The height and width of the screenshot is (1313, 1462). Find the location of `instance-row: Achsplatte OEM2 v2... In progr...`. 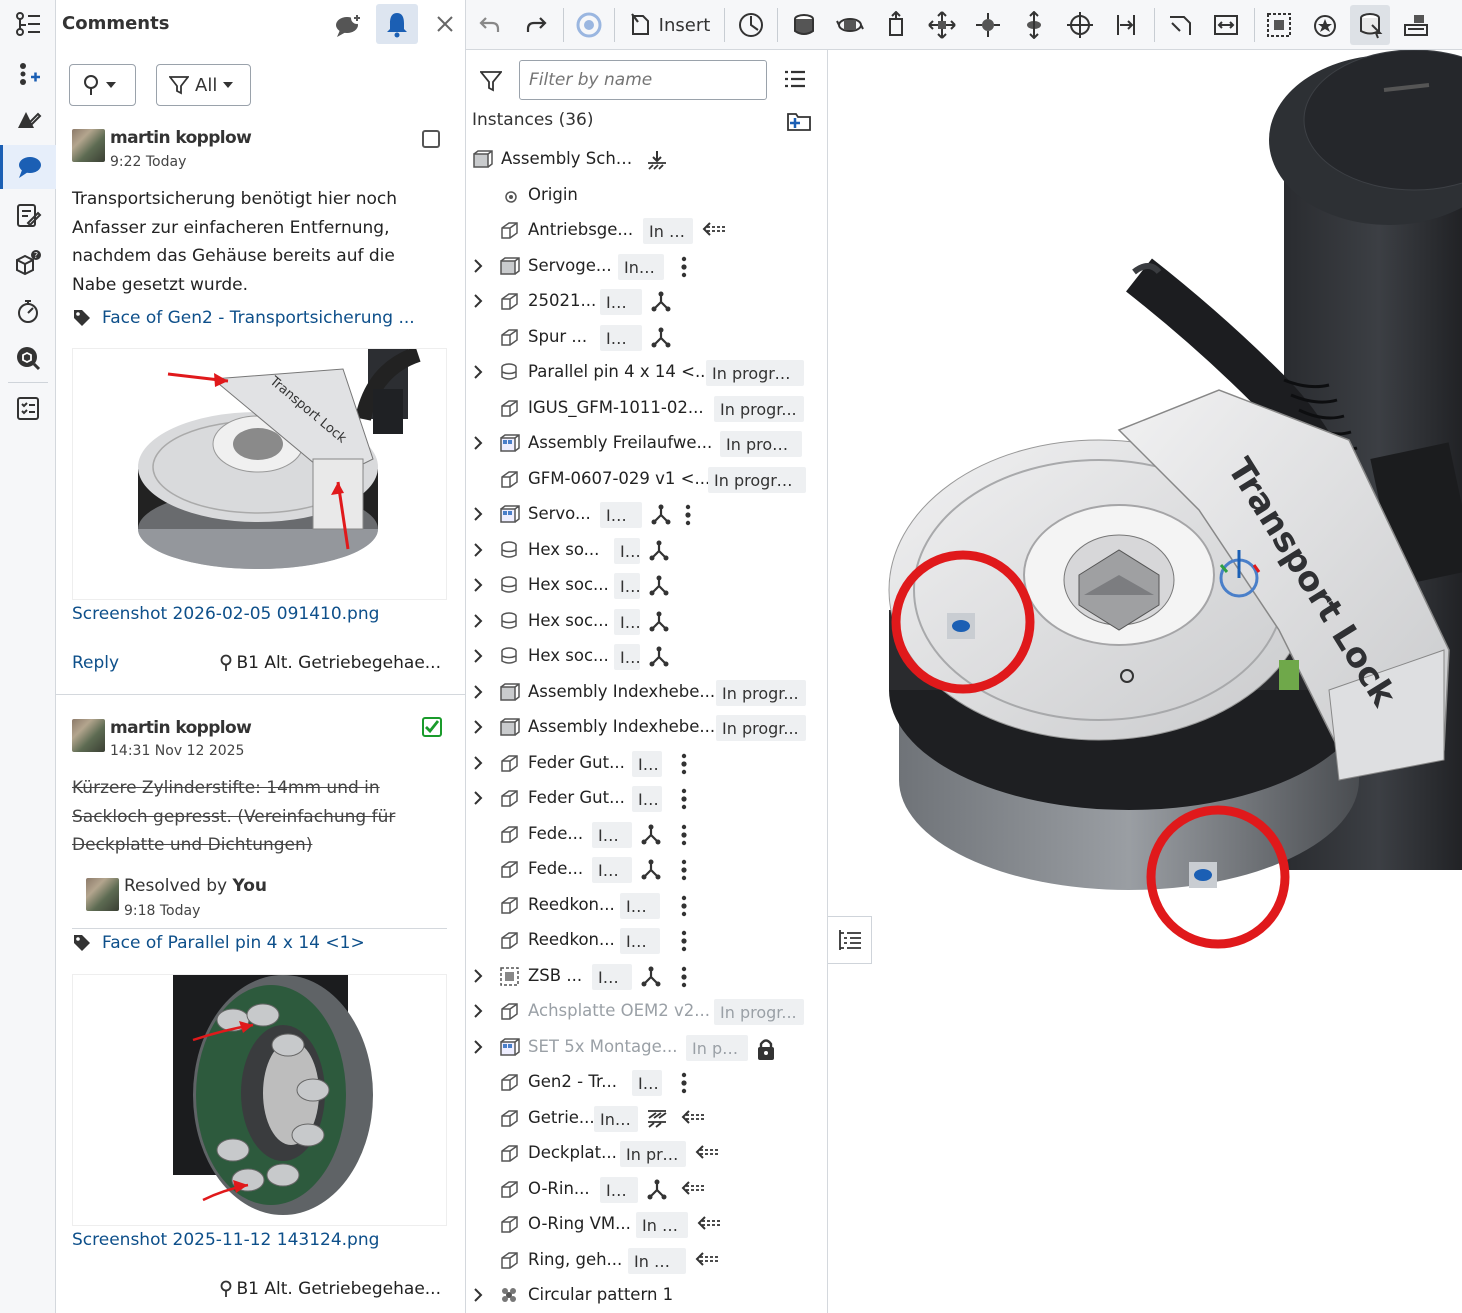

instance-row: Achsplatte OEM2 v2... In progr... is located at coordinates (646, 1011).